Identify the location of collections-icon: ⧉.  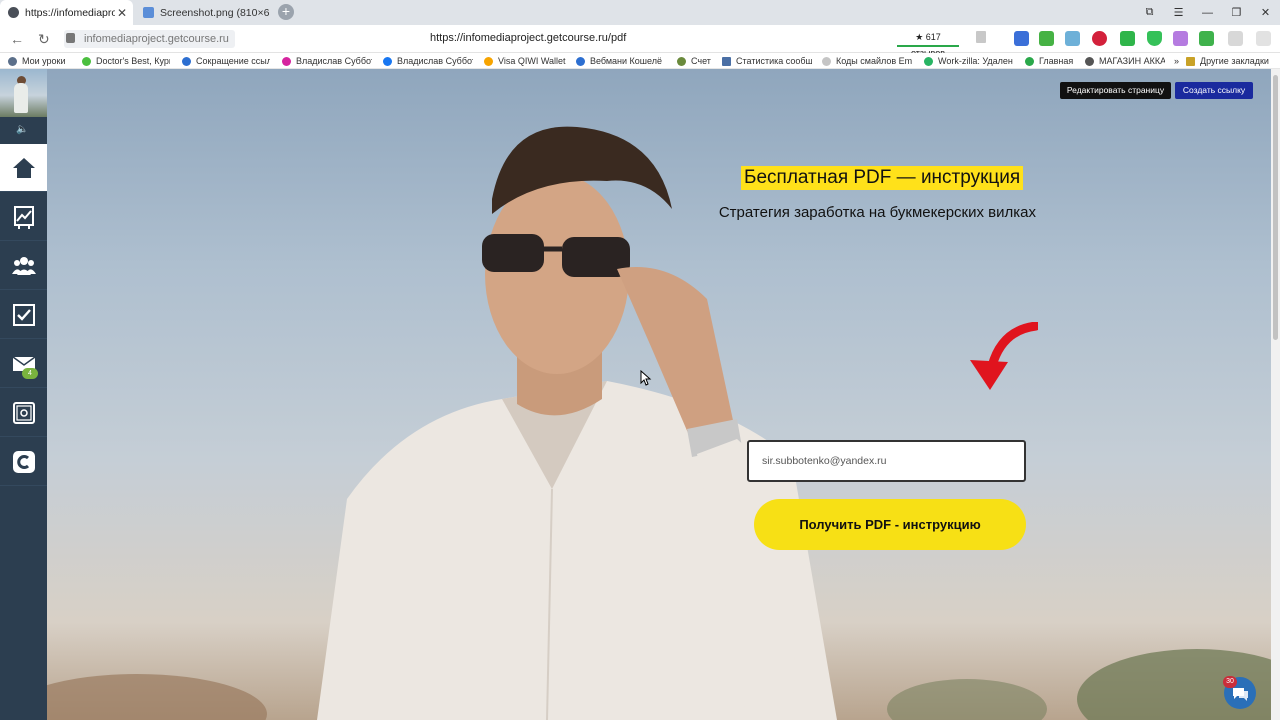
(1149, 12).